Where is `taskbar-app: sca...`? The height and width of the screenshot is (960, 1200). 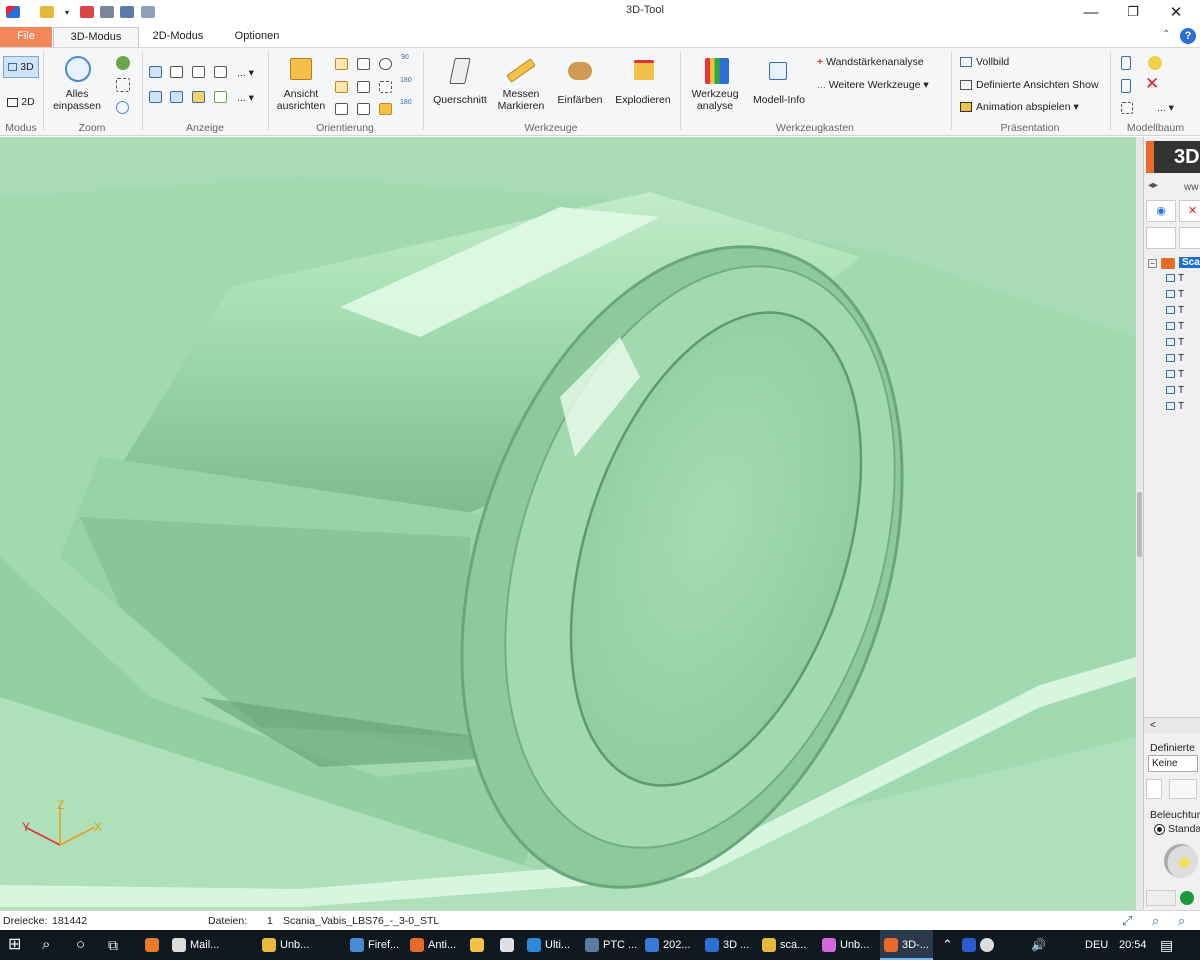 taskbar-app: sca... is located at coordinates (784, 945).